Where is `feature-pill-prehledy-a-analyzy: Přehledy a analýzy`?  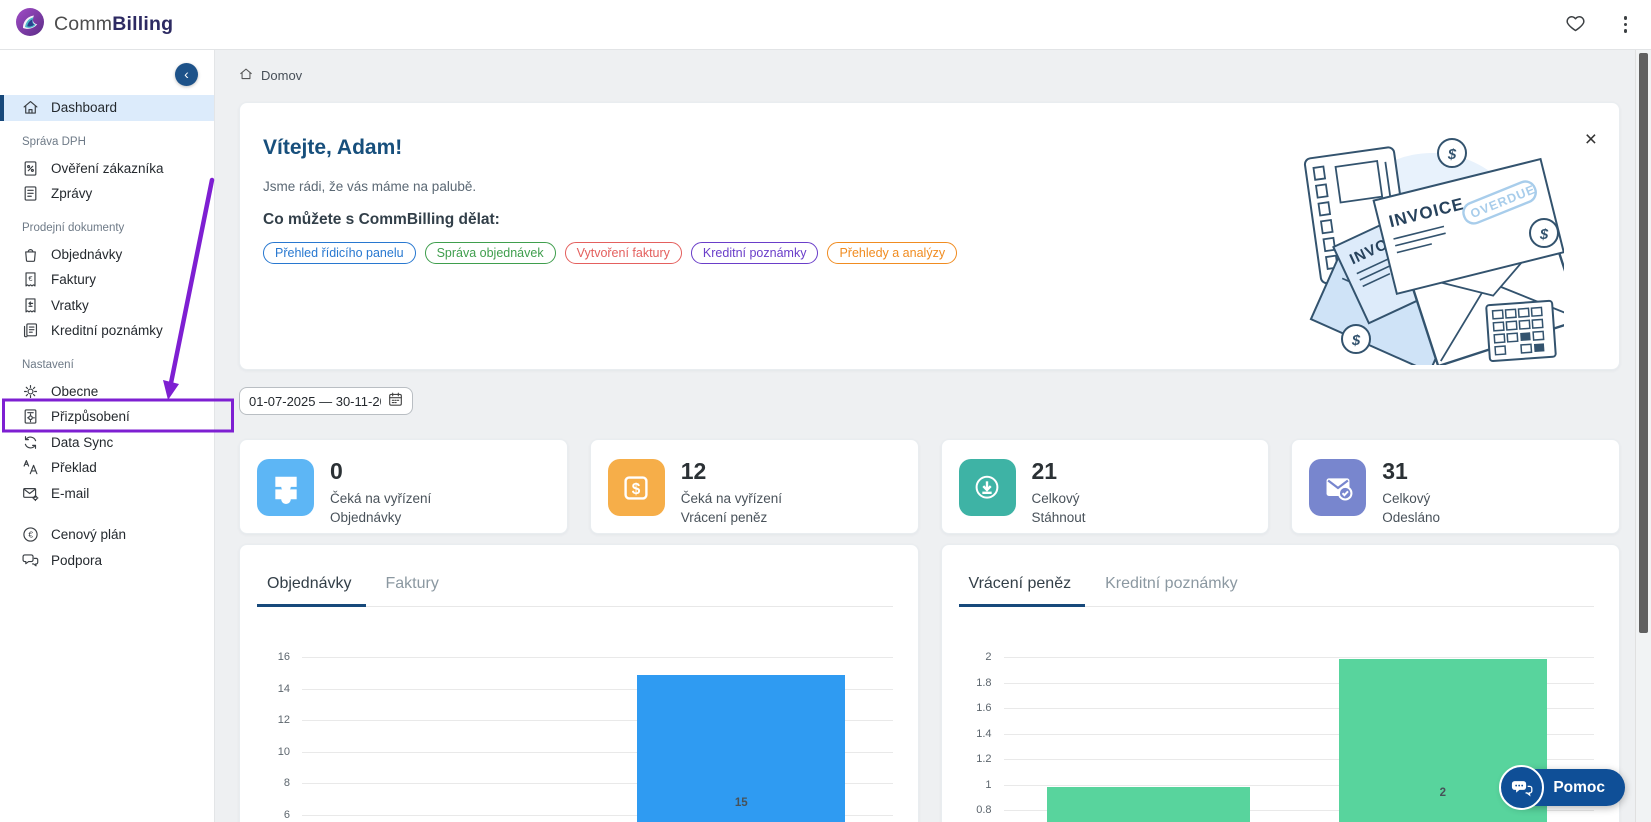
feature-pill-prehledy-a-analyzy: Přehledy a analýzy is located at coordinates (892, 253).